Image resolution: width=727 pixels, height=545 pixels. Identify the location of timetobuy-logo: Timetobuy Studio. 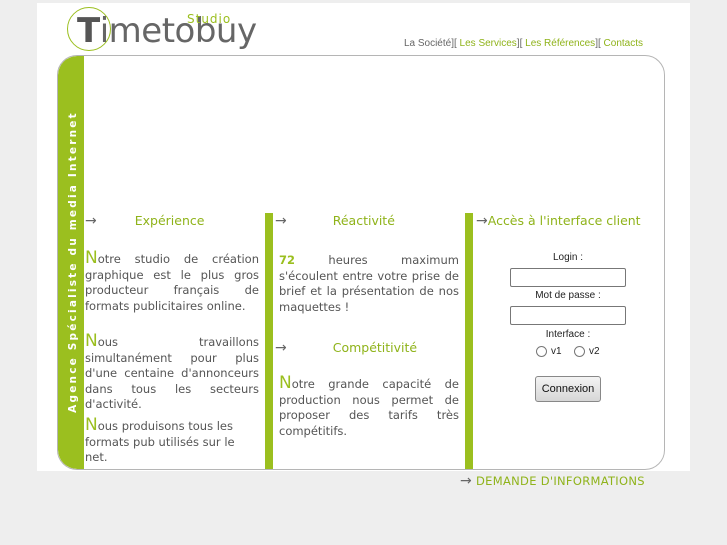
(162, 30).